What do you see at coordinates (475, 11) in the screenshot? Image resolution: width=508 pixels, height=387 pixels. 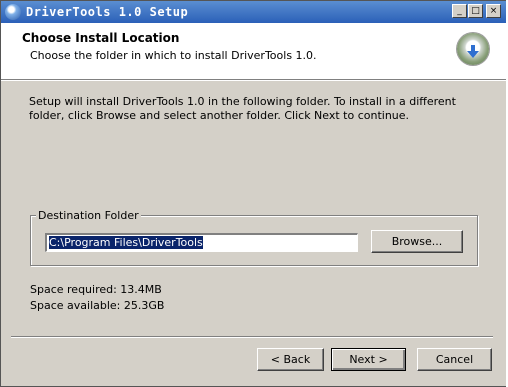 I see `maximize-button: □` at bounding box center [475, 11].